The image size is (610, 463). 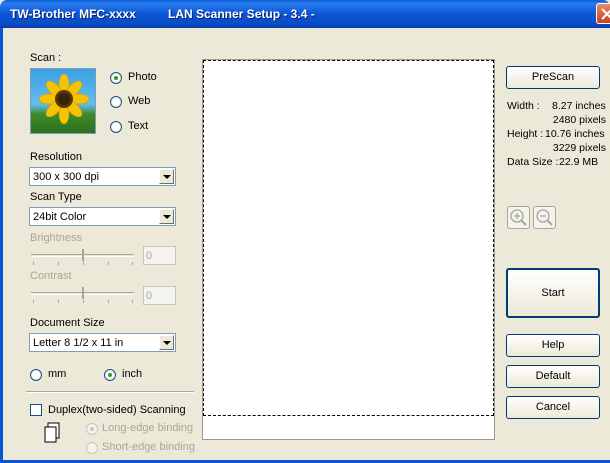 I want to click on brightness-value-field: 0, so click(x=159, y=255).